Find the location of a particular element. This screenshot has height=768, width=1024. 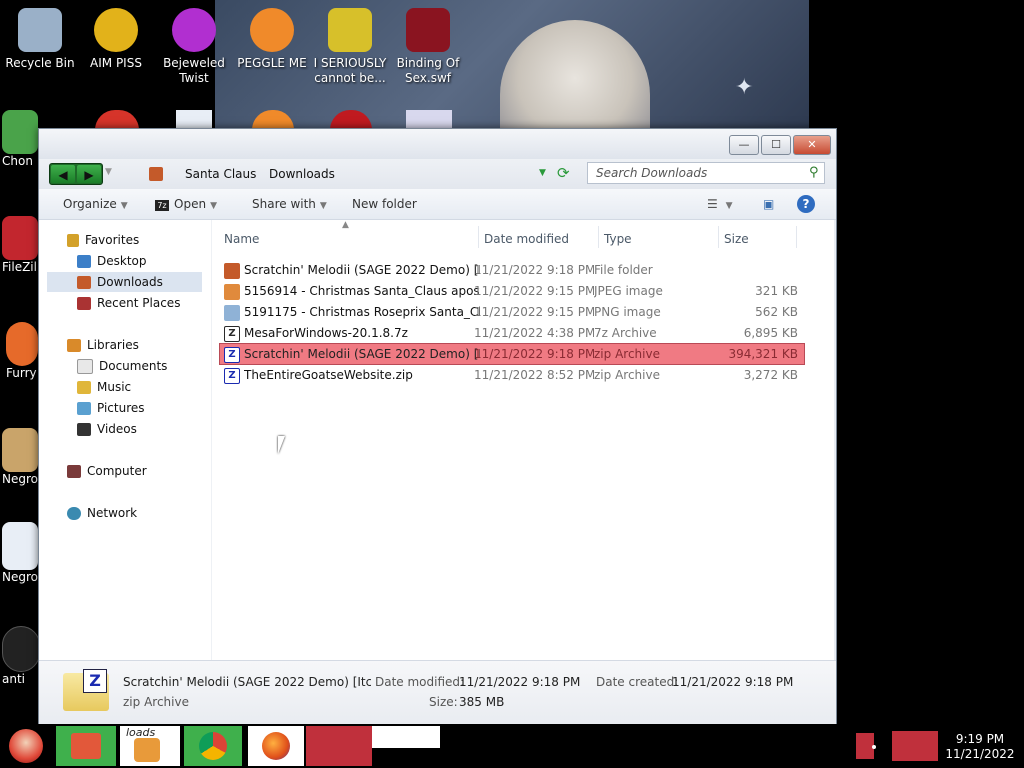

desktop-icon: Recycle Bin is located at coordinates (40, 39).